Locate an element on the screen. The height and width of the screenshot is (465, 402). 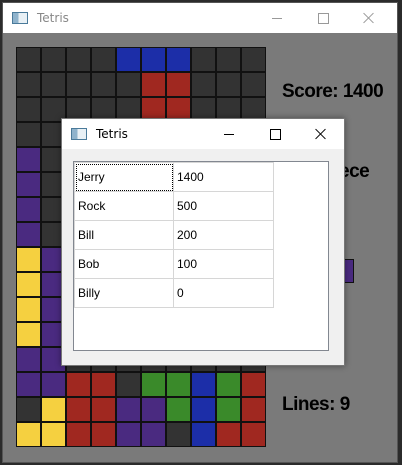
score-row: Bill 200 is located at coordinates (174, 235).